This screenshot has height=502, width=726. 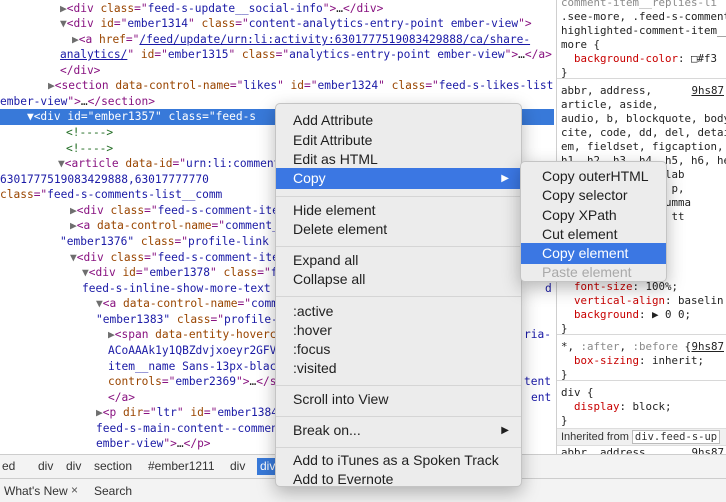 I want to click on menu-item-copy-outerhtml: Copy outerHTML, so click(x=593, y=176).